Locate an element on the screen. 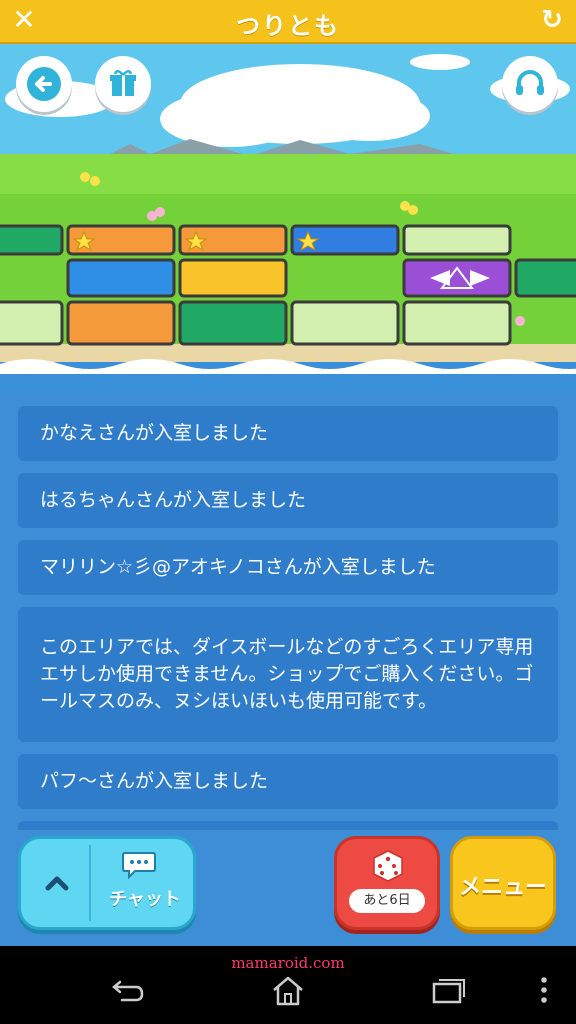 This screenshot has width=576, height=1024. support-button is located at coordinates (530, 84).